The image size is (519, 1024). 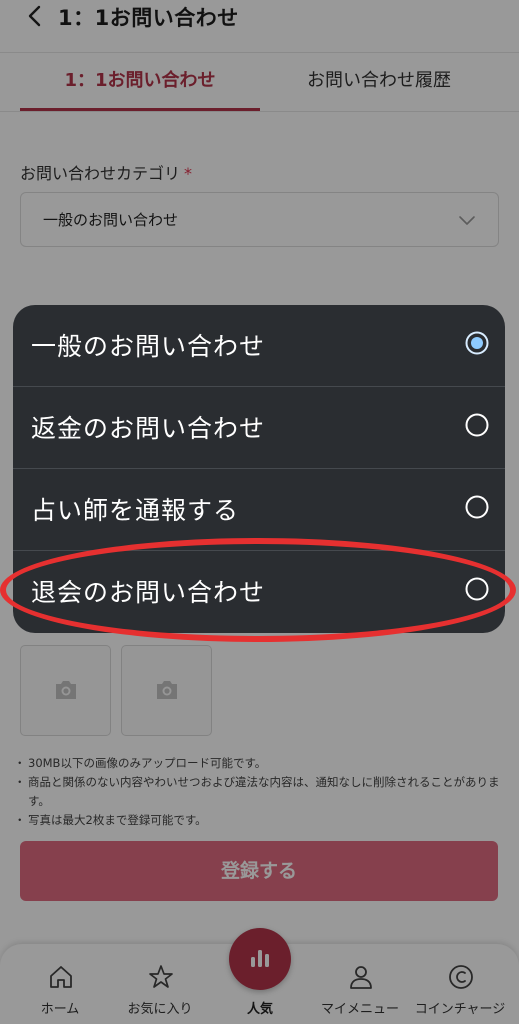 I want to click on radio-selected-icon, so click(x=477, y=343).